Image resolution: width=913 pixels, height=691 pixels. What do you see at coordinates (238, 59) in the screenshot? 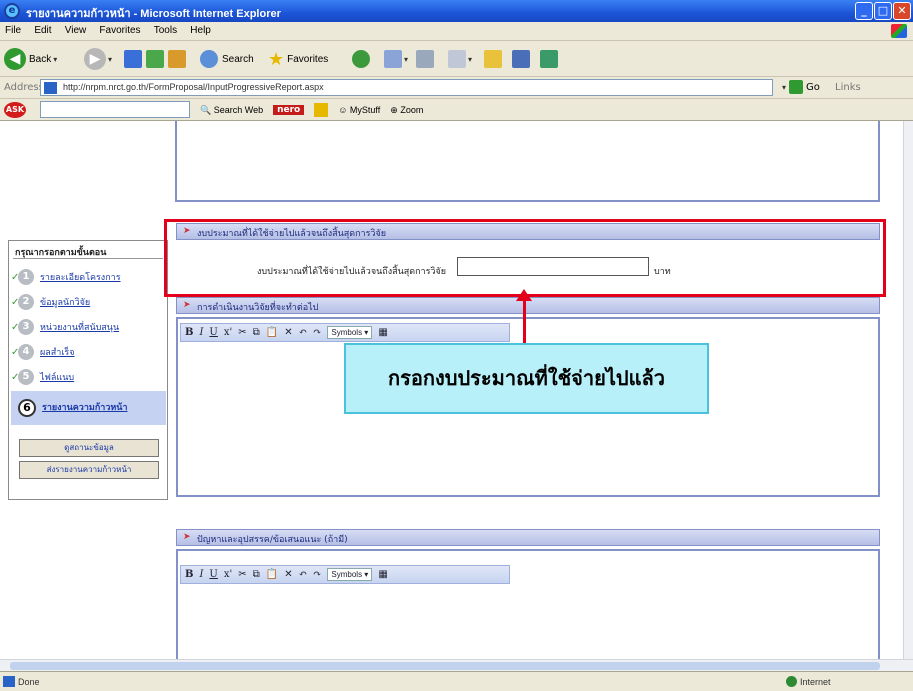
I see `search-label: Search` at bounding box center [238, 59].